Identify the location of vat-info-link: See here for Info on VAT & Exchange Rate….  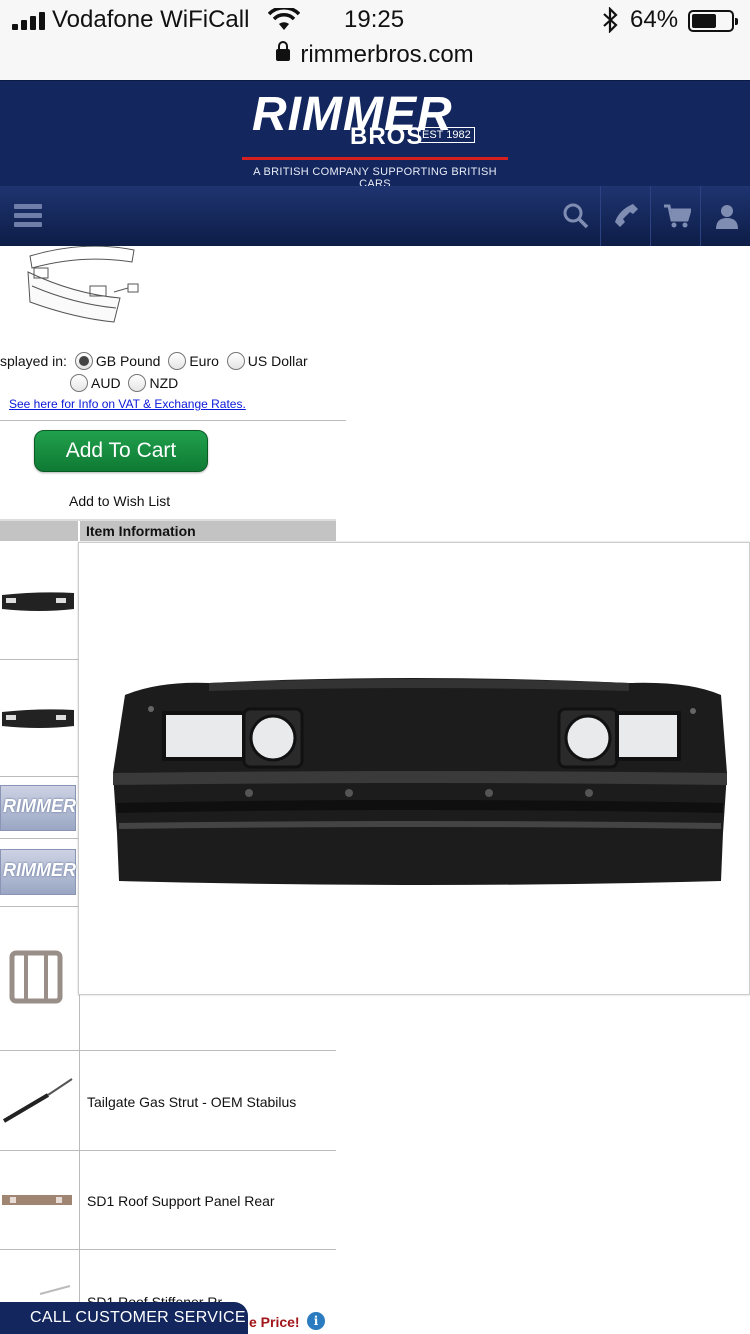
(127, 404).